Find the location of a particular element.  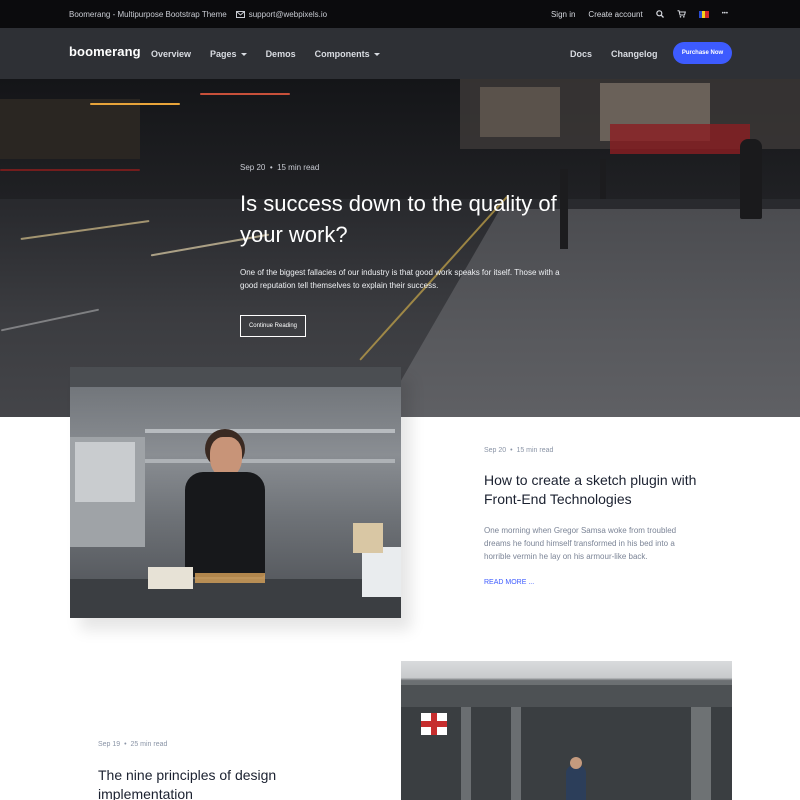

nav-item-label: Demos is located at coordinates (280, 53).